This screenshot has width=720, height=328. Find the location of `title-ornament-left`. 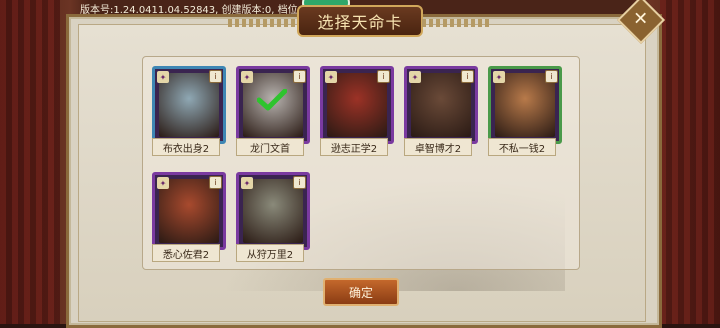

title-ornament-left is located at coordinates (263, 23).